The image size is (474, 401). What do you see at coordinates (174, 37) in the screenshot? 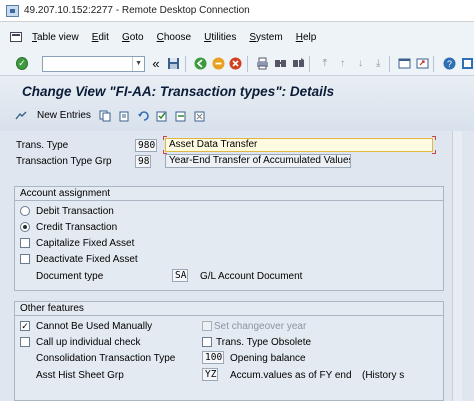
I see `menu-choose: Choose` at bounding box center [174, 37].